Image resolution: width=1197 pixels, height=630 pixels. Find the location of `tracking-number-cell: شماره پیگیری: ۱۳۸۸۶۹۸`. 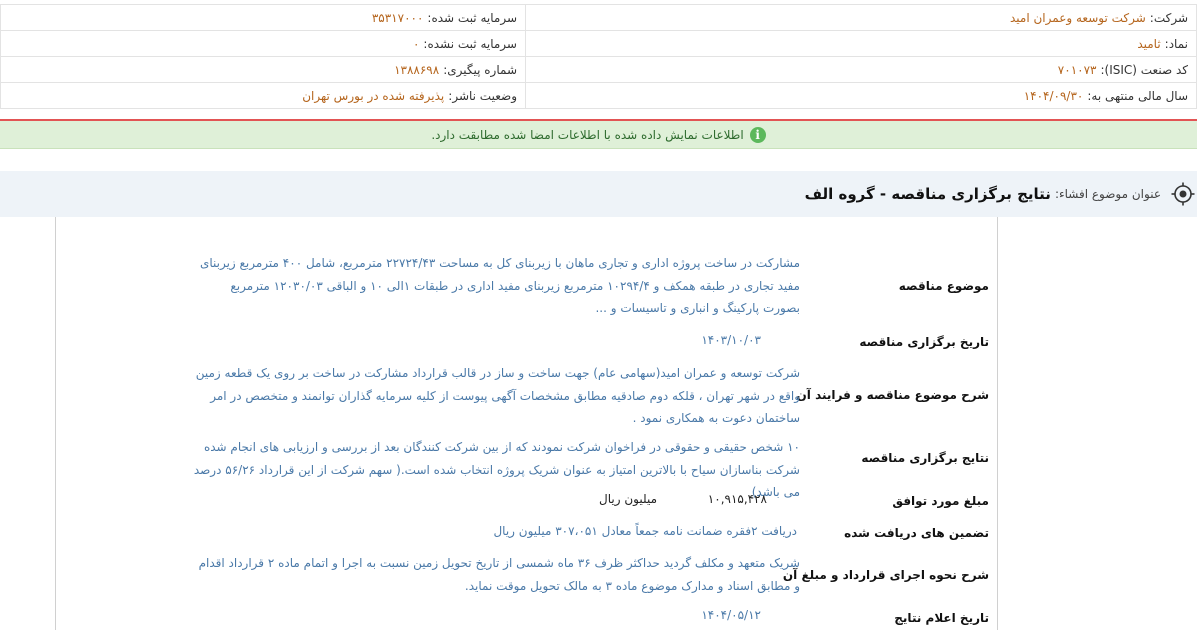

tracking-number-cell: شماره پیگیری: ۱۳۸۸۶۹۸ is located at coordinates (263, 69).